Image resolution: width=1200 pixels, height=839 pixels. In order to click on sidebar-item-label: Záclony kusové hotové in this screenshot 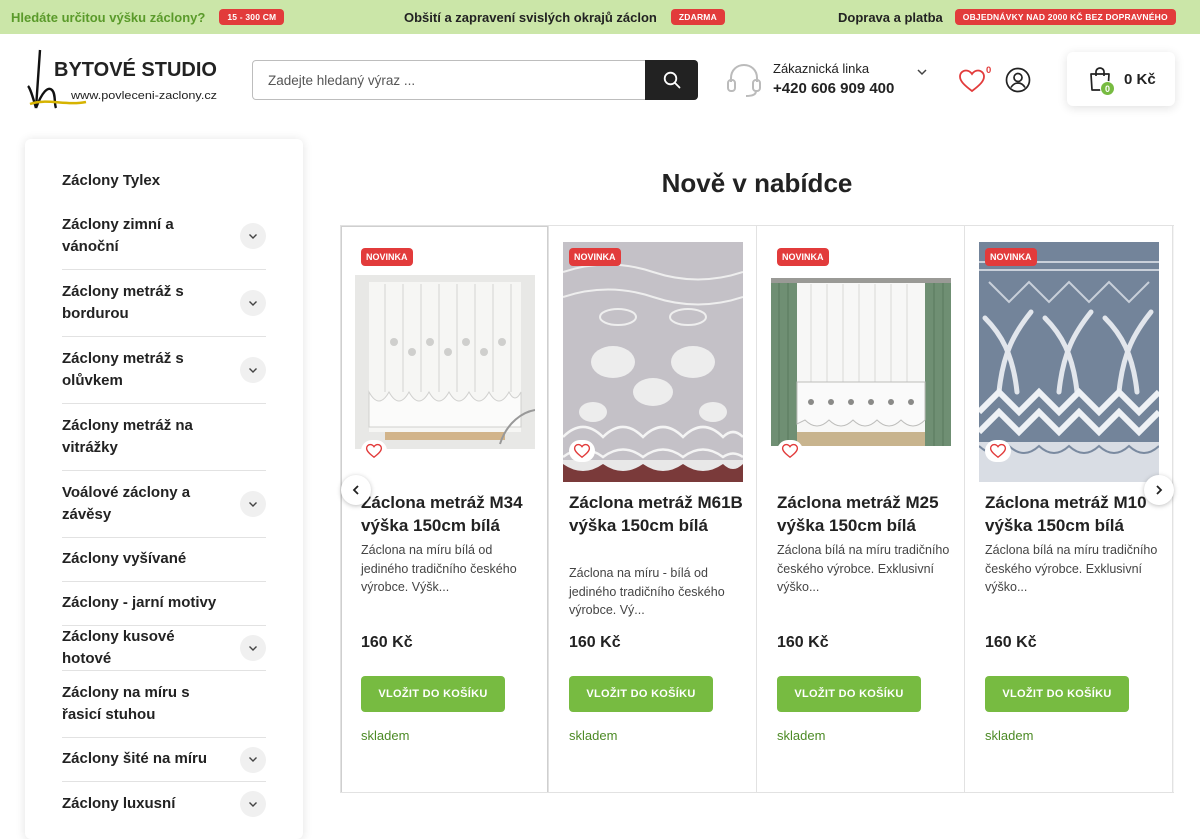, I will do `click(118, 647)`.